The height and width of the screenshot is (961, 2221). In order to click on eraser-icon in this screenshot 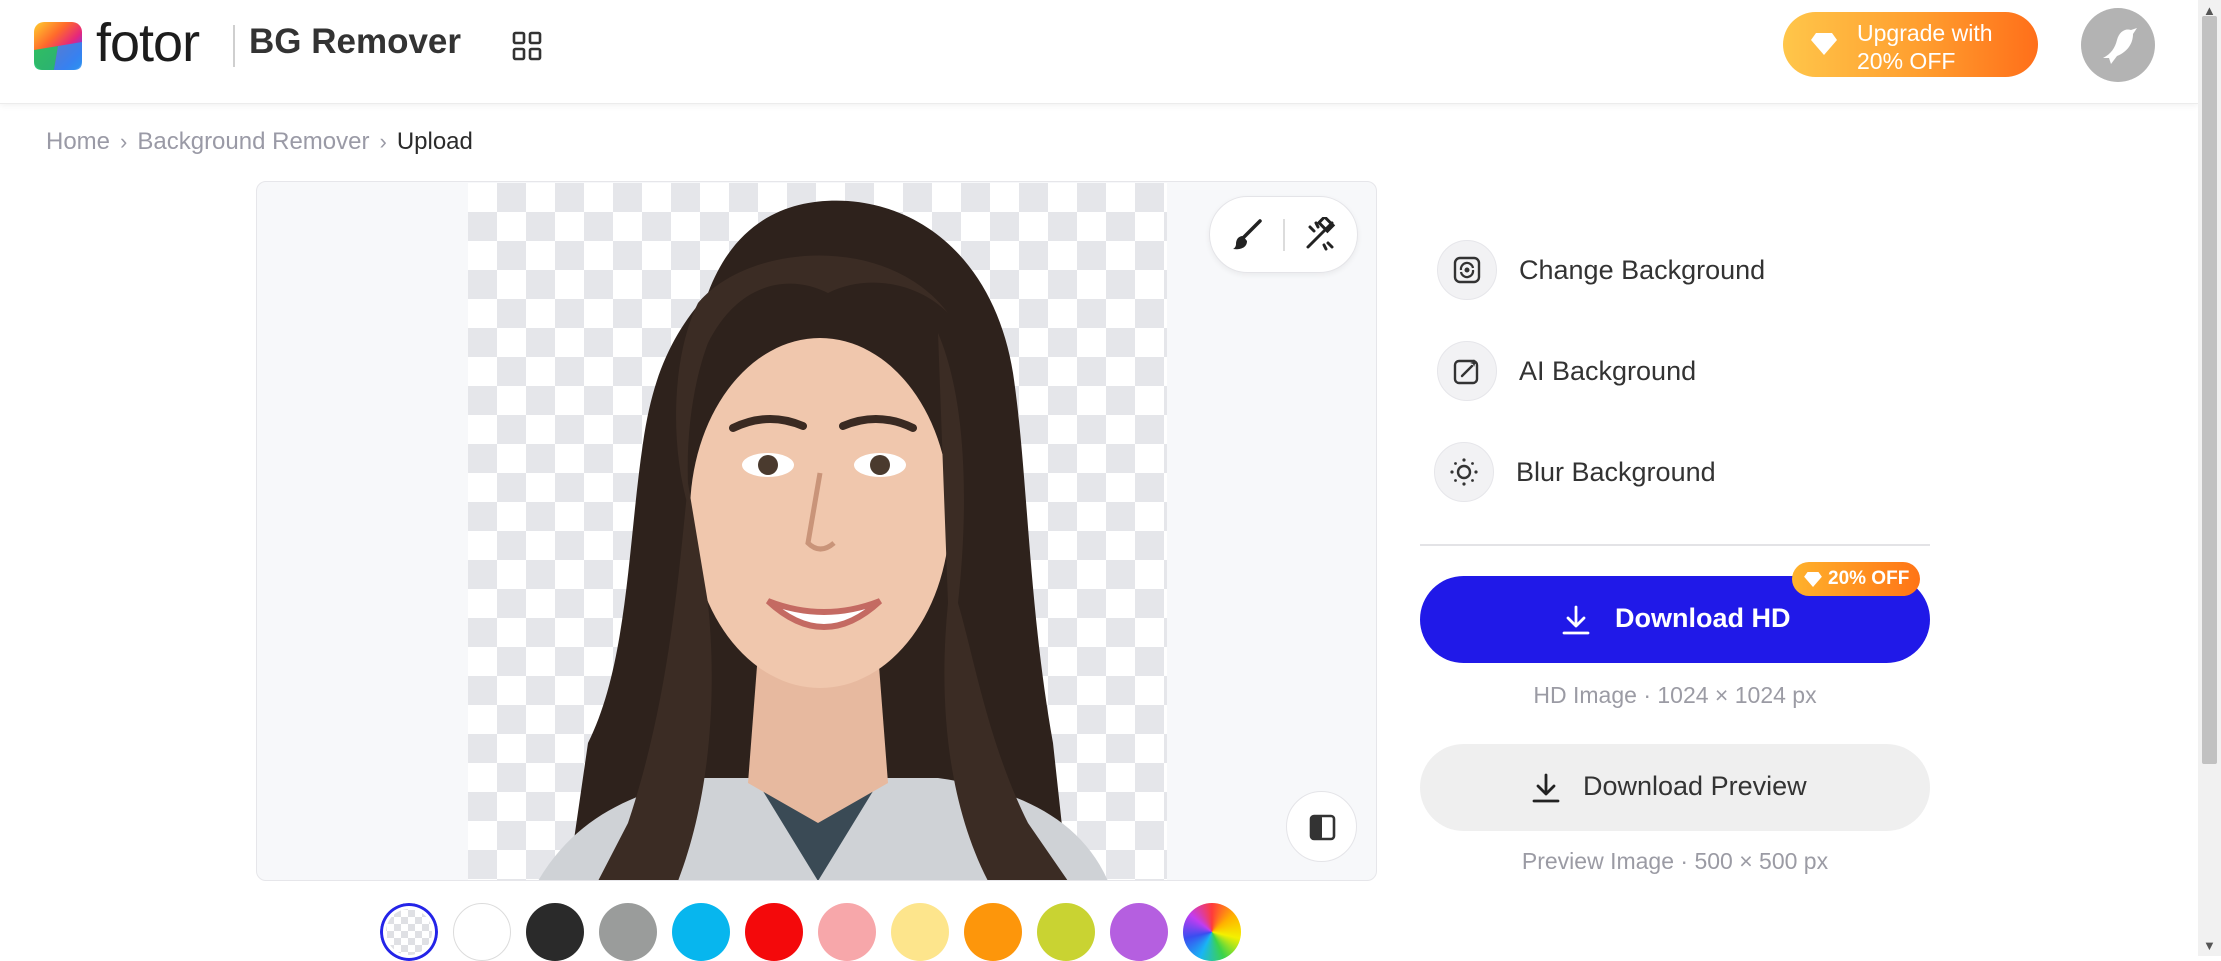, I will do `click(1320, 235)`.